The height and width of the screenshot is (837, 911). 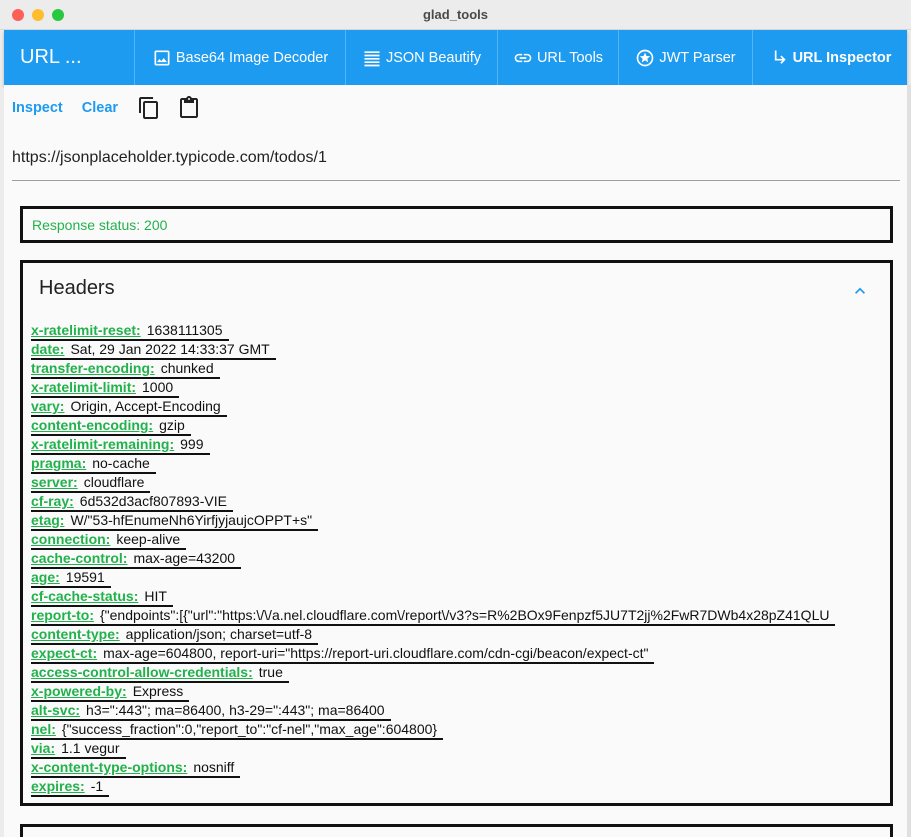 I want to click on header-row: server: cloudflare, so click(x=91, y=483).